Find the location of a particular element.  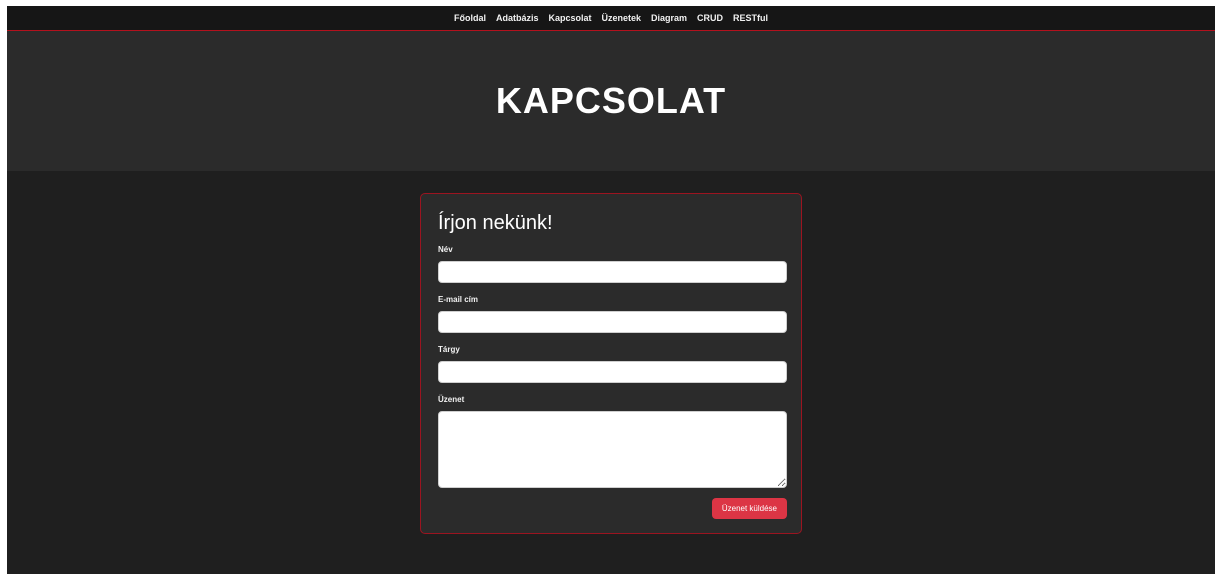

nav-link-uzenetek: Üzenetek is located at coordinates (622, 18).